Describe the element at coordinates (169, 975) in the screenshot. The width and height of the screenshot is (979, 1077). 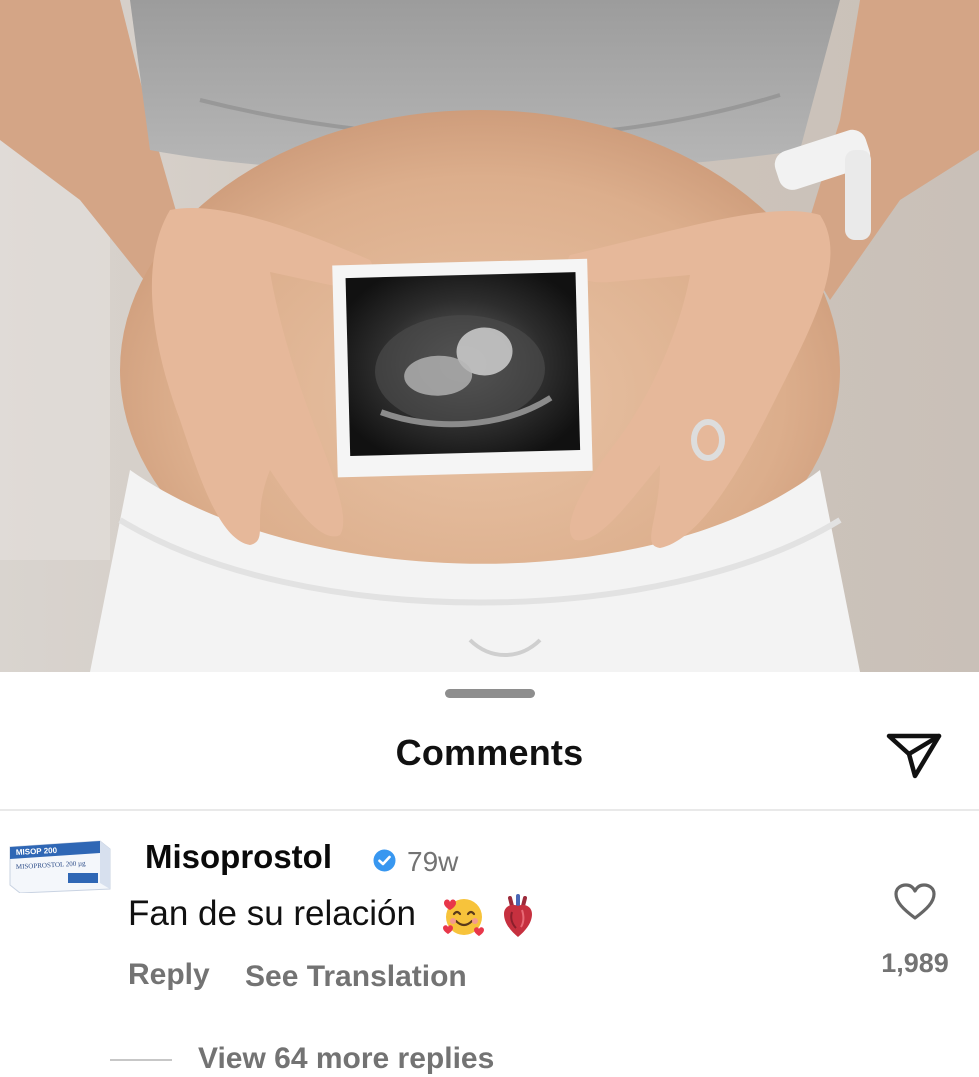
I see `reply-button: Reply` at that location.